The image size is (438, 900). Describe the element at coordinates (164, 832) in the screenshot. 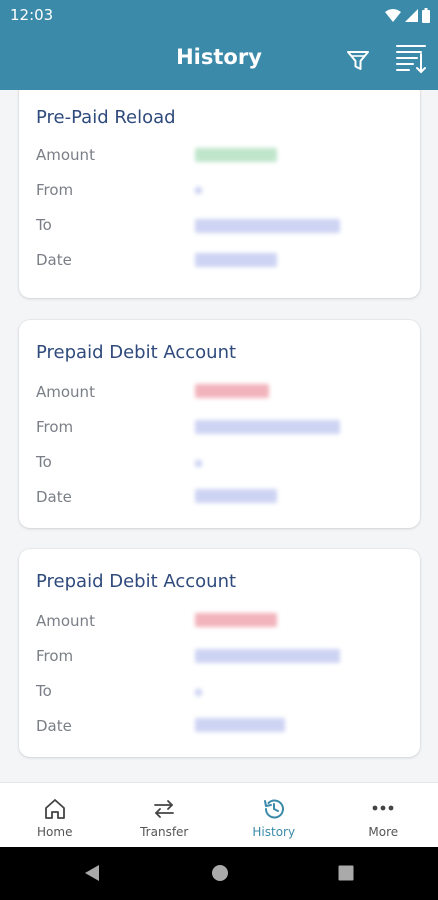

I see `nav-label-transfer: Transfer` at that location.